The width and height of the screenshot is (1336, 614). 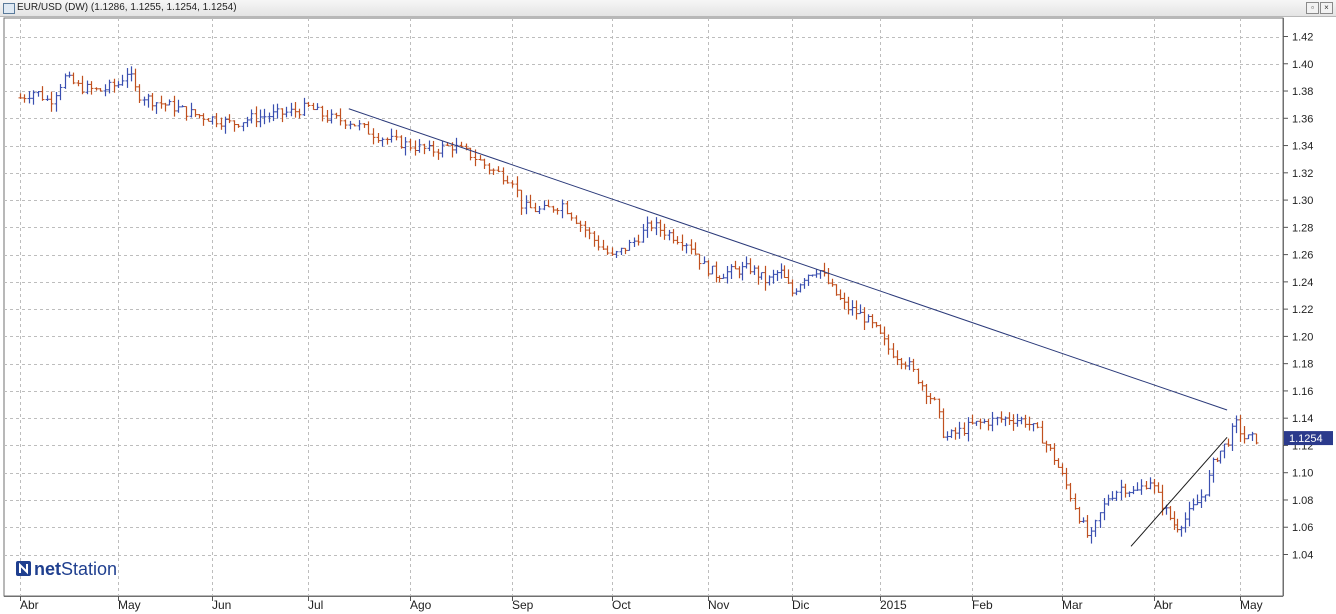 I want to click on time-tick-label: Nov, so click(x=718, y=605).